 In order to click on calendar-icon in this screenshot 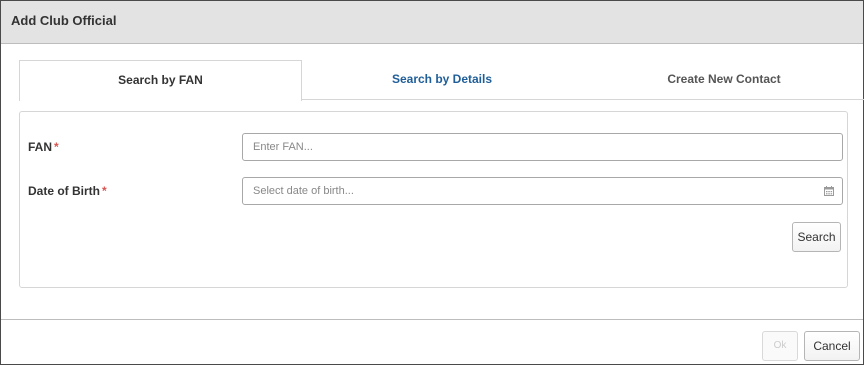, I will do `click(829, 191)`.